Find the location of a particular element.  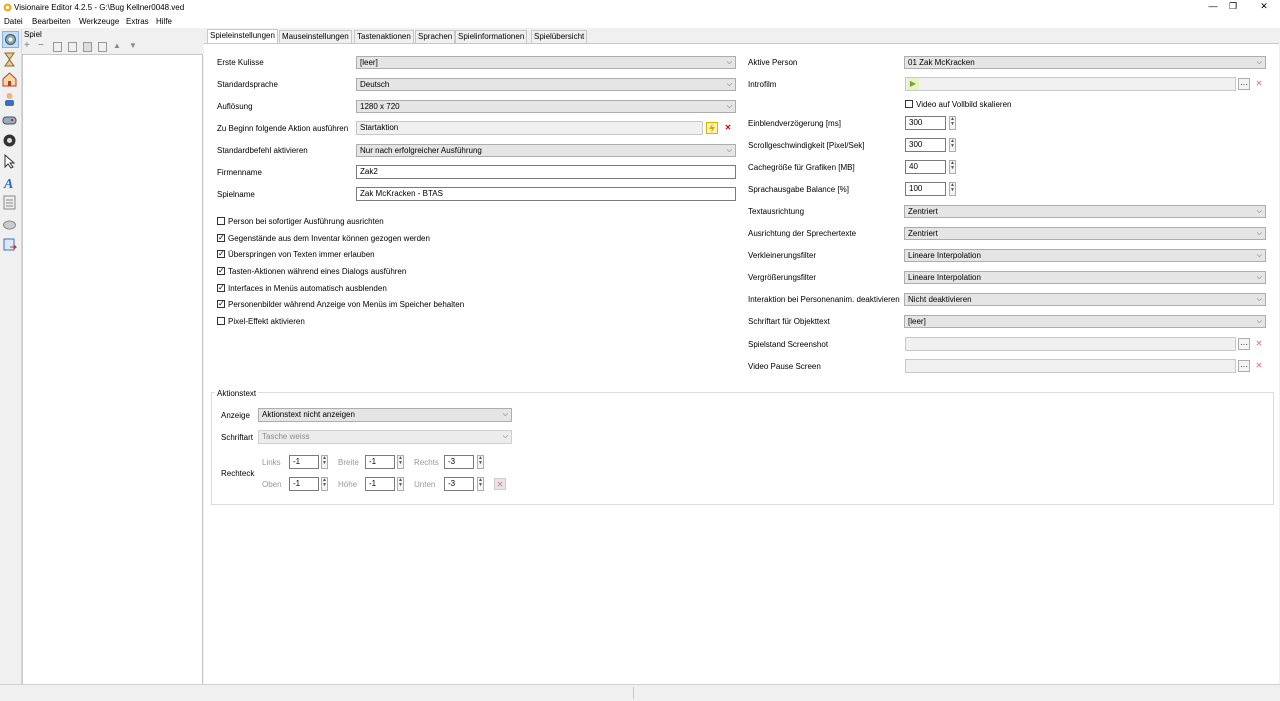

remove-icon: − is located at coordinates (41, 45).